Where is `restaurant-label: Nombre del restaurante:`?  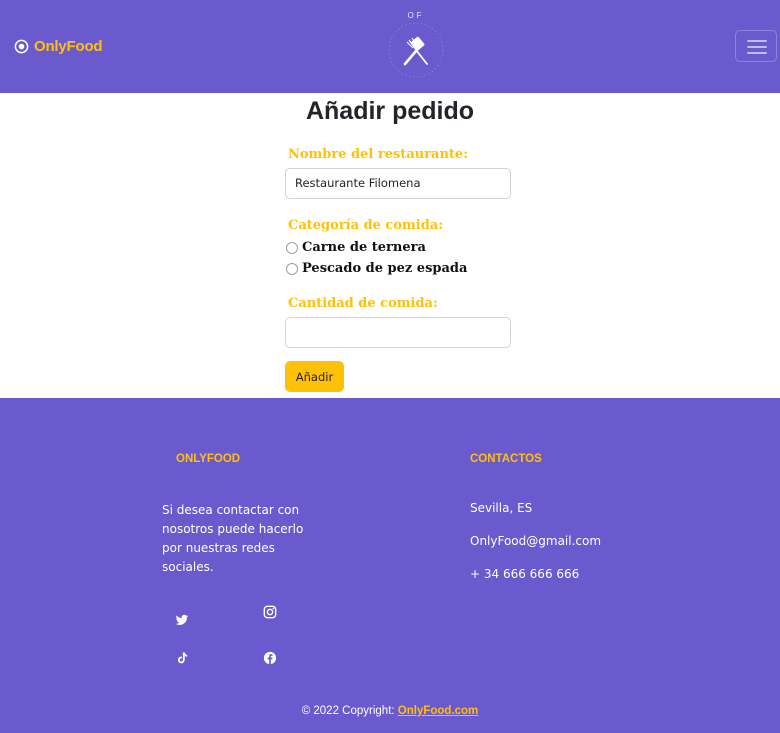 restaurant-label: Nombre del restaurante: is located at coordinates (378, 154).